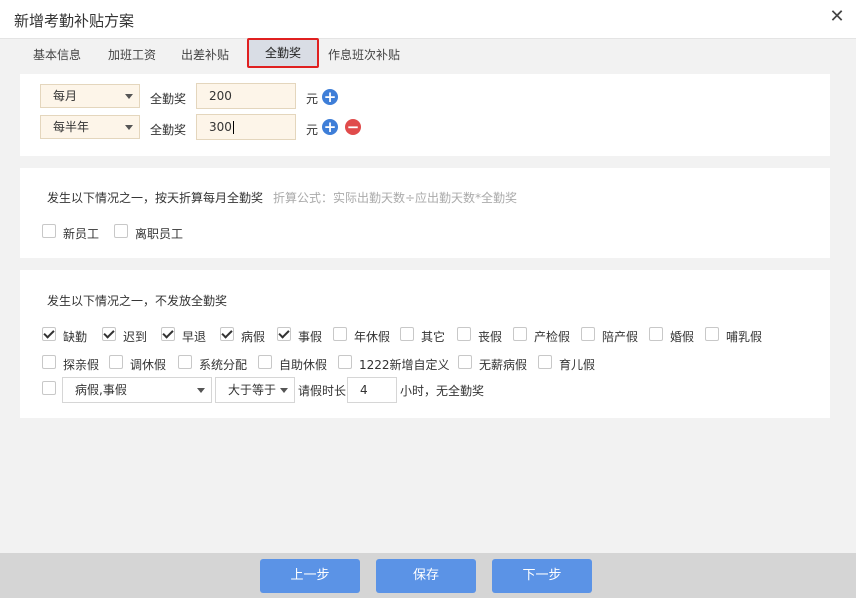 The height and width of the screenshot is (598, 856). What do you see at coordinates (74, 21) in the screenshot?
I see `dialog-title: 新增考勤补贴方案` at bounding box center [74, 21].